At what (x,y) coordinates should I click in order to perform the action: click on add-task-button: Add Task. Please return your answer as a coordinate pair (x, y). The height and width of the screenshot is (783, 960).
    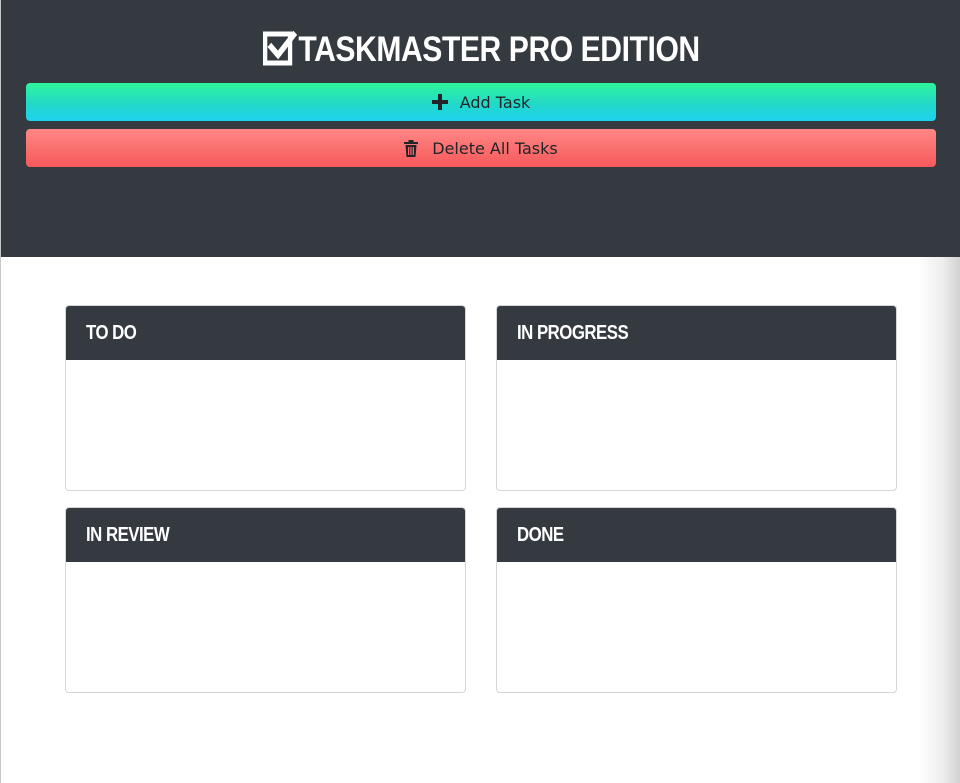
    Looking at the image, I should click on (481, 102).